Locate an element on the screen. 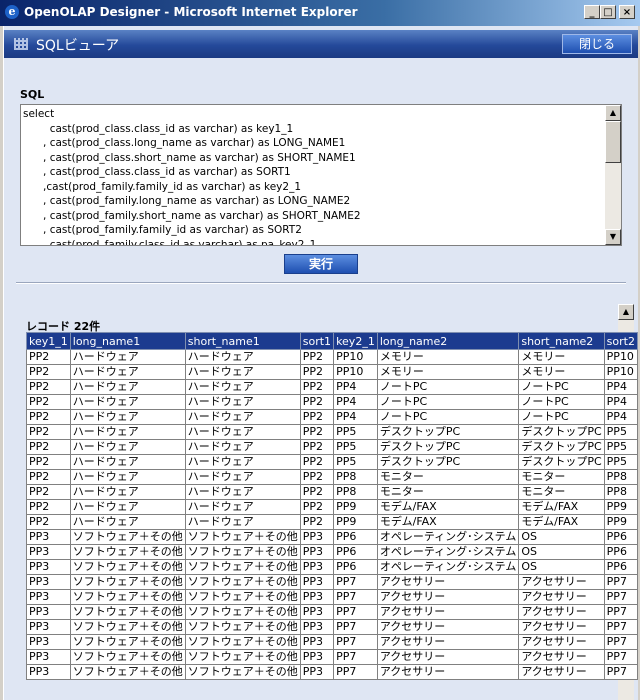 The image size is (640, 700). table-row: PP2 ハードウェア ハードウェア PP2 PP5 デスクトップPC デスクトップPC PP5 is located at coordinates (332, 462).